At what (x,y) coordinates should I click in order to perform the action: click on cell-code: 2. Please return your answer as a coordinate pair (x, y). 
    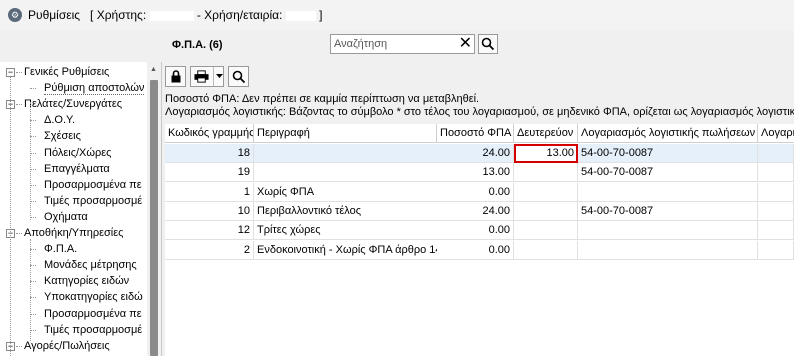
    Looking at the image, I should click on (209, 250).